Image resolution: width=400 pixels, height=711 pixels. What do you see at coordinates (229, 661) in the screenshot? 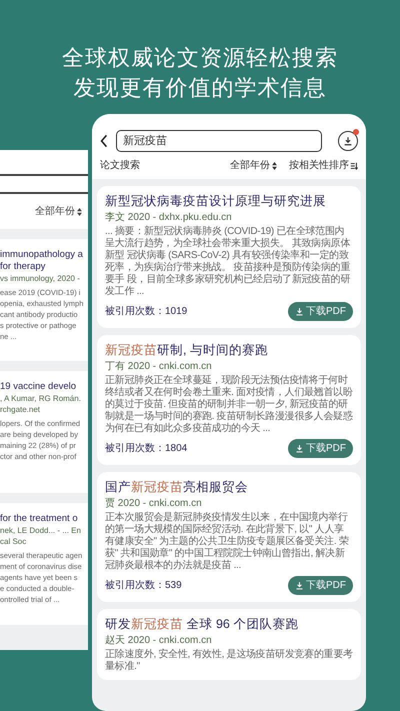
I see `abstract-text: 正除速度外, 安全性, 有效性, 是这场疫苗研发竞赛的重要考量标准."` at bounding box center [229, 661].